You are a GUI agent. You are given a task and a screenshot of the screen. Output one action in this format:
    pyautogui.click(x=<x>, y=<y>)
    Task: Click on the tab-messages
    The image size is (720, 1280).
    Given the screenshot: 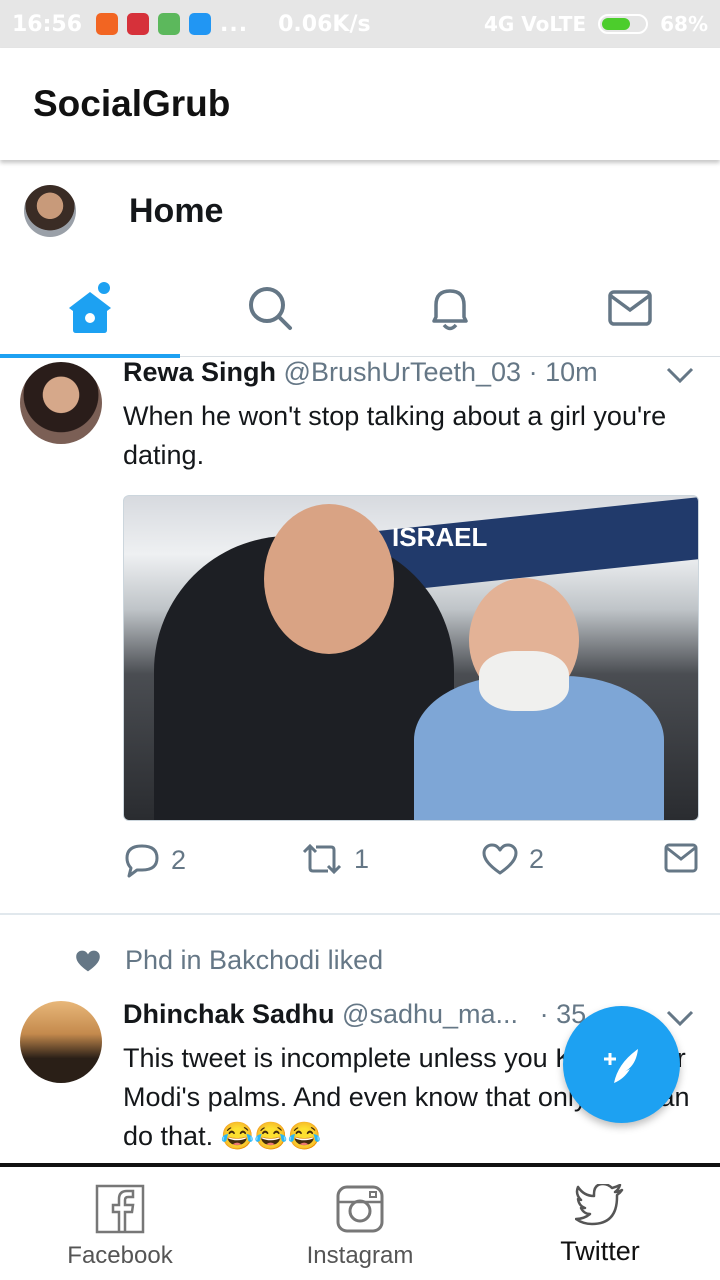 What is the action you would take?
    pyautogui.click(x=630, y=307)
    